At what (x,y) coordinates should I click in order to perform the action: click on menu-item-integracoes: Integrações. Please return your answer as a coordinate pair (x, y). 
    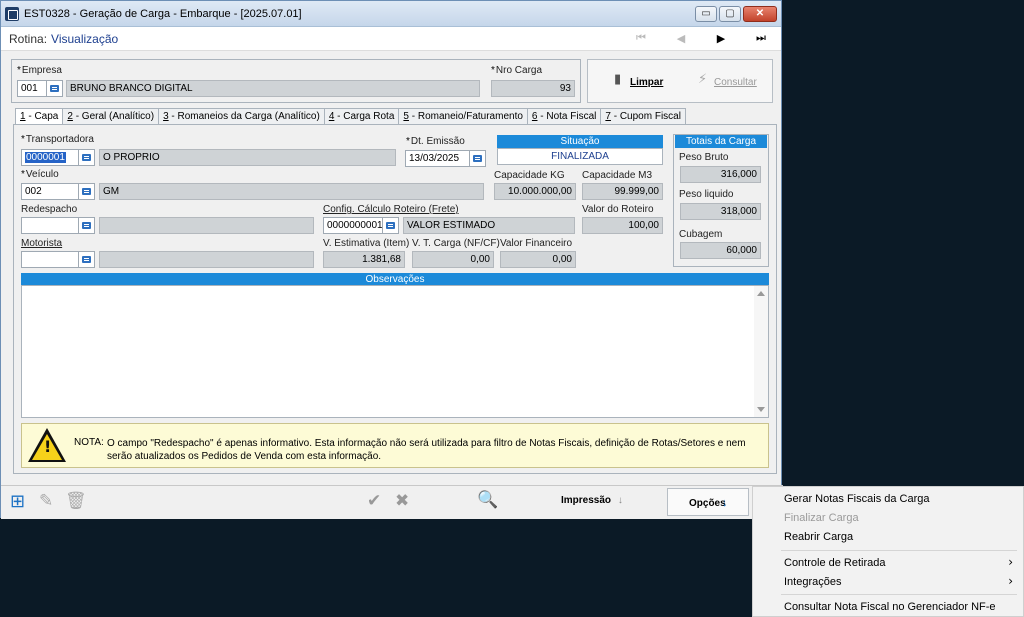
    Looking at the image, I should click on (812, 582).